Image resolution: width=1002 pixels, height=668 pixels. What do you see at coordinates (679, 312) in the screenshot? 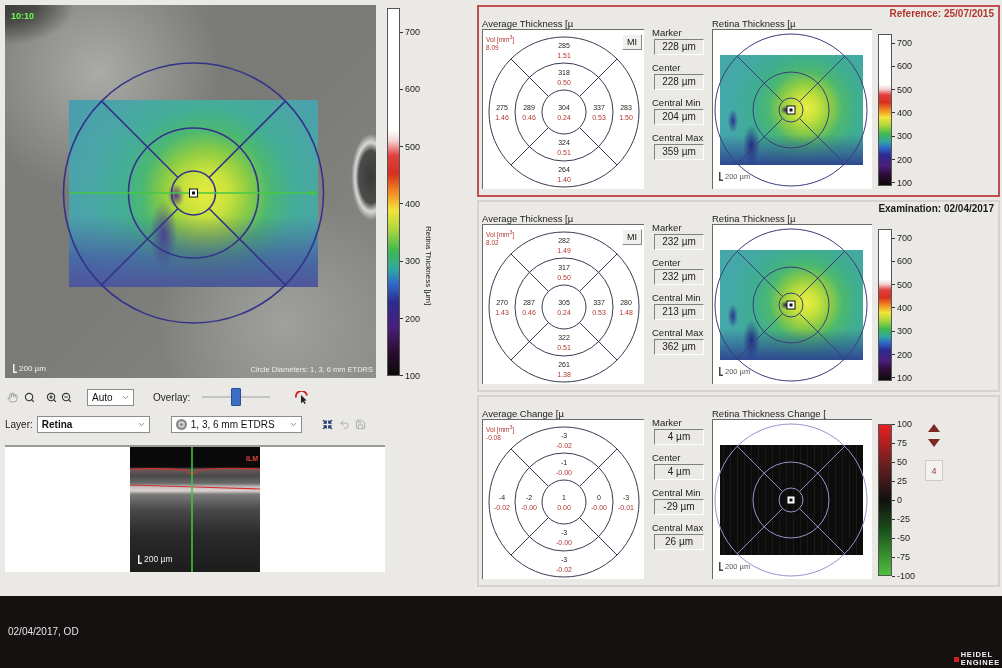
I see `value-field: 213 µm` at bounding box center [679, 312].